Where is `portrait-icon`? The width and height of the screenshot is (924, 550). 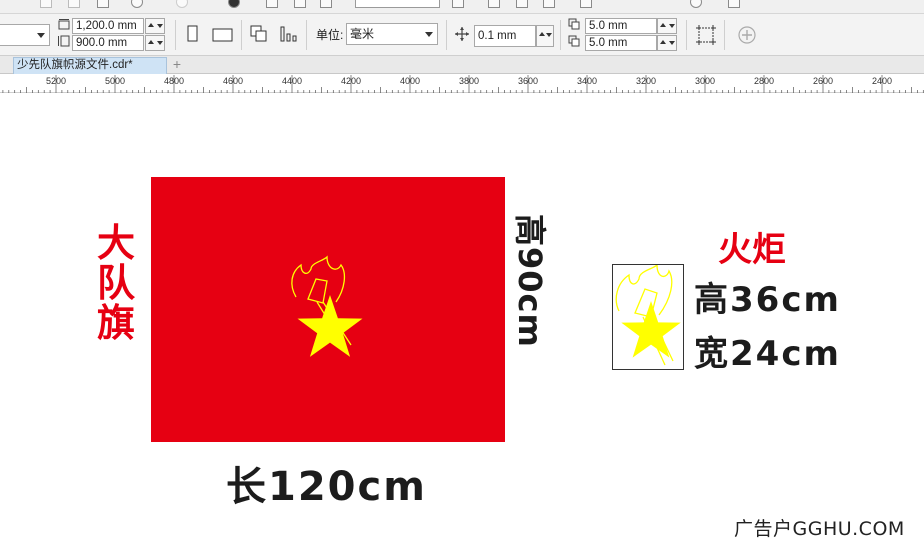 portrait-icon is located at coordinates (193, 34).